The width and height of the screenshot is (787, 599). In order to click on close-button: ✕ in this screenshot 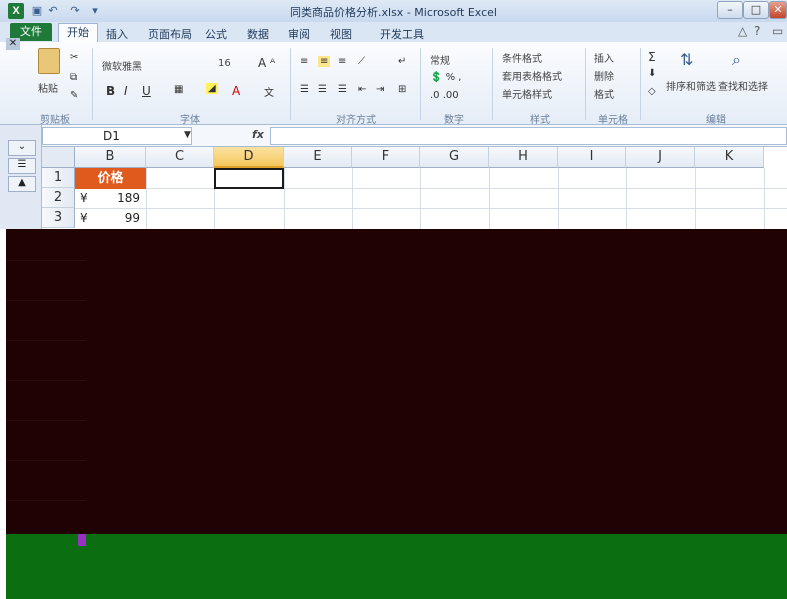, I will do `click(778, 10)`.